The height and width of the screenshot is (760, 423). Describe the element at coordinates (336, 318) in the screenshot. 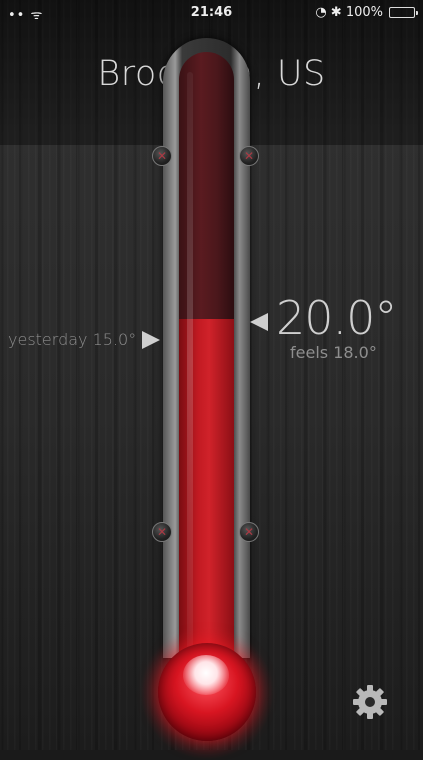

I see `current-temperature: 20.0°` at that location.